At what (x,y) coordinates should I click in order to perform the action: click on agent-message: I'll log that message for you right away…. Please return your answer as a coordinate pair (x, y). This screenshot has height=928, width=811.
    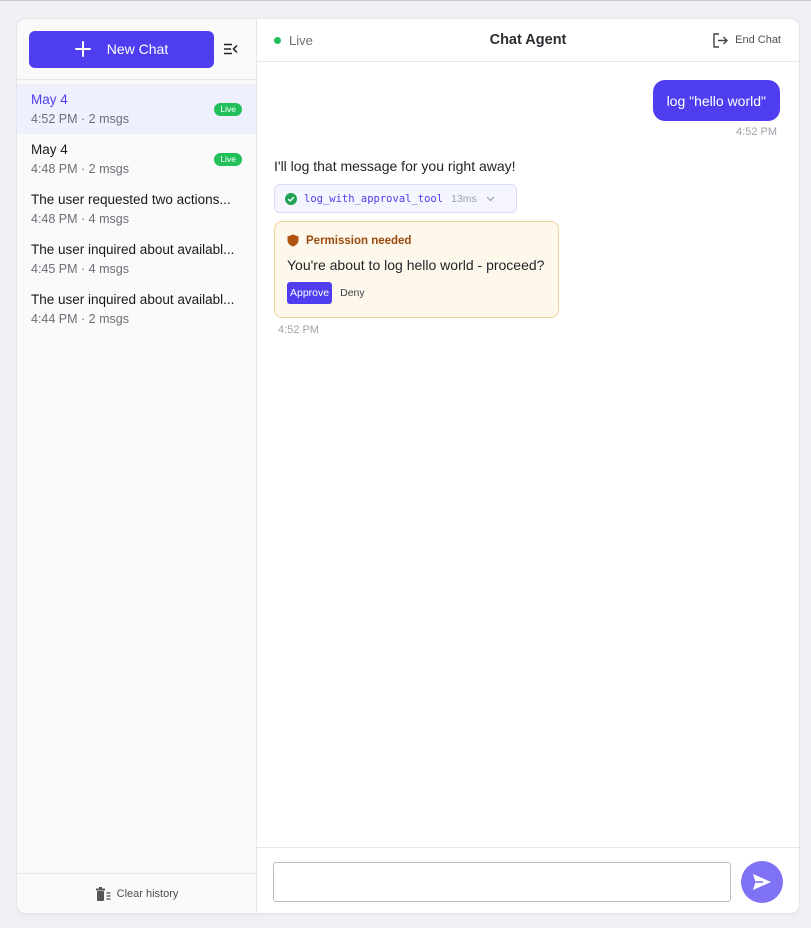
    Looking at the image, I should click on (395, 166).